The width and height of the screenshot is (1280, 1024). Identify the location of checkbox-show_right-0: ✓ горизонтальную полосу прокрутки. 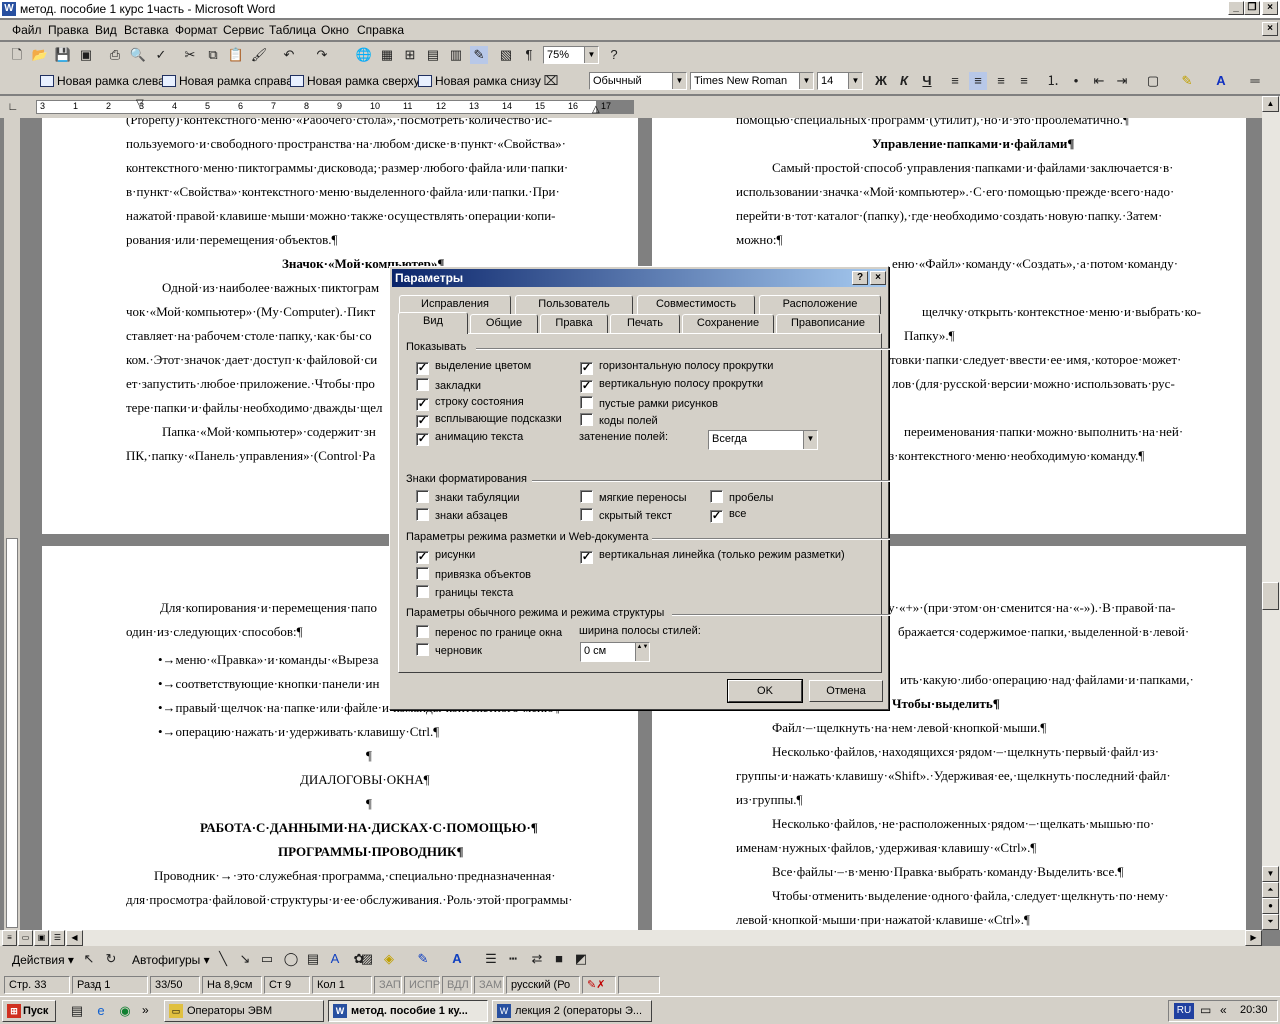
(676, 367).